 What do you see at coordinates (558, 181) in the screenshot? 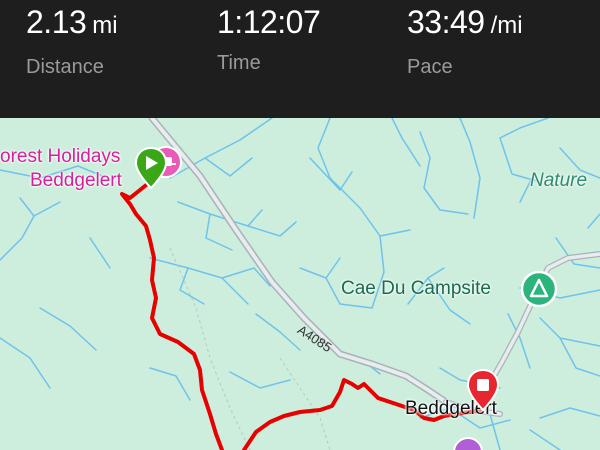
I see `poi-nature-label: Nature` at bounding box center [558, 181].